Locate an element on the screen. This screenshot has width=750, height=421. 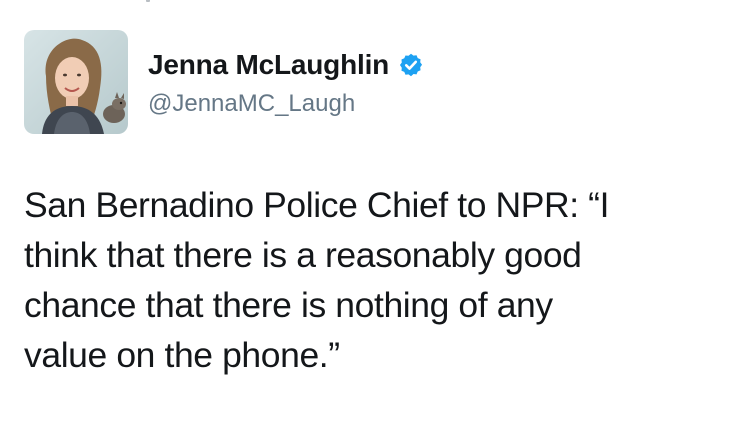
name-row: Jenna McLaughlin is located at coordinates (286, 65).